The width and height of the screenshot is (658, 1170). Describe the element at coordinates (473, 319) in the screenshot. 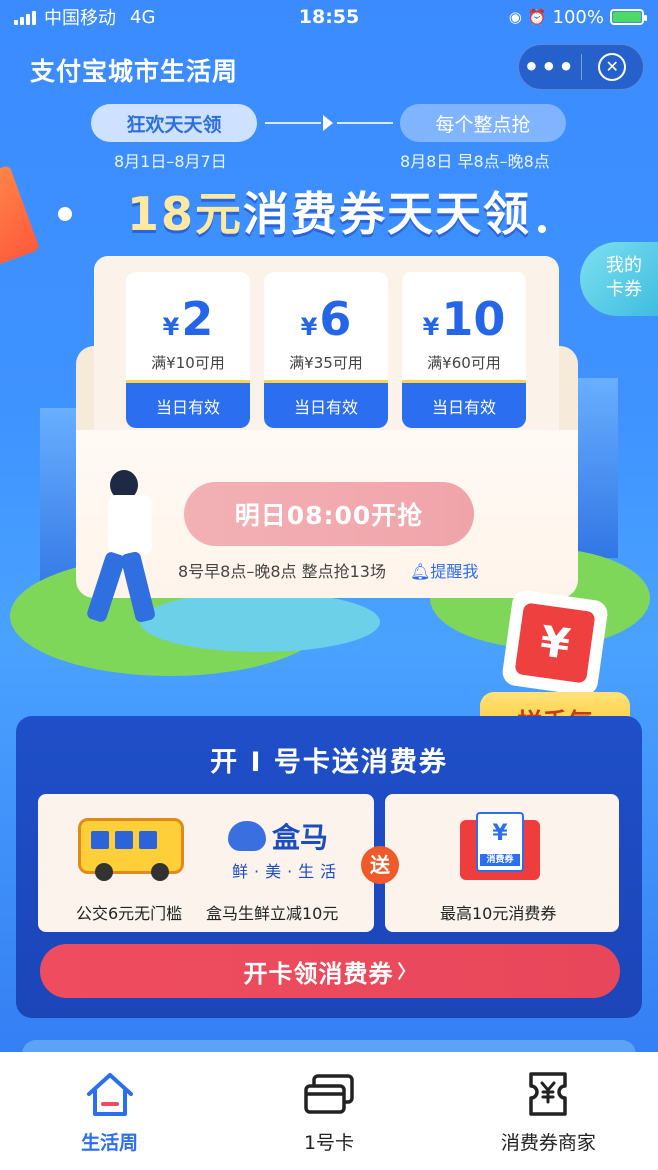

I see `coupon-value: 10` at that location.